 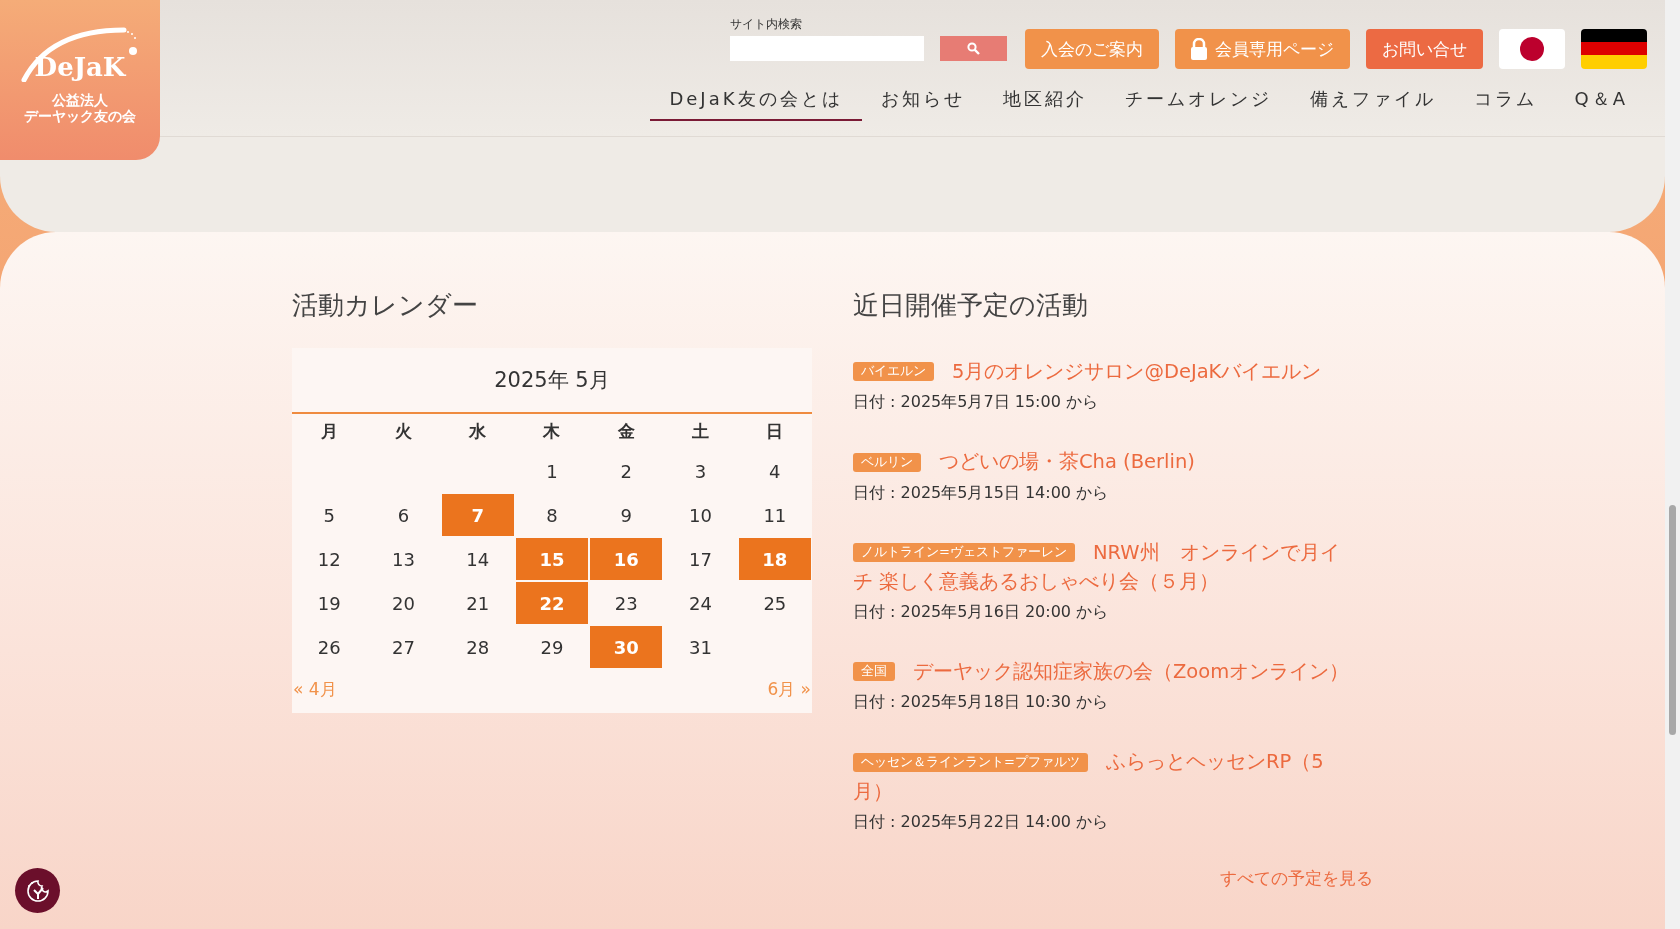 I want to click on event-link: チ 楽しく意義あるおしゃべり会（５月）, so click(x=1036, y=581).